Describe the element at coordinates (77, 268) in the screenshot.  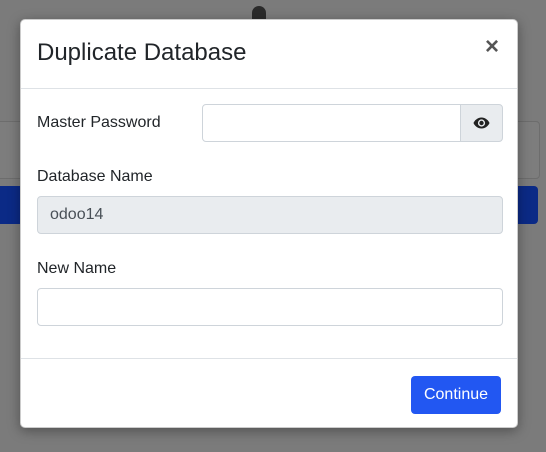
I see `new-name-label: New Name` at that location.